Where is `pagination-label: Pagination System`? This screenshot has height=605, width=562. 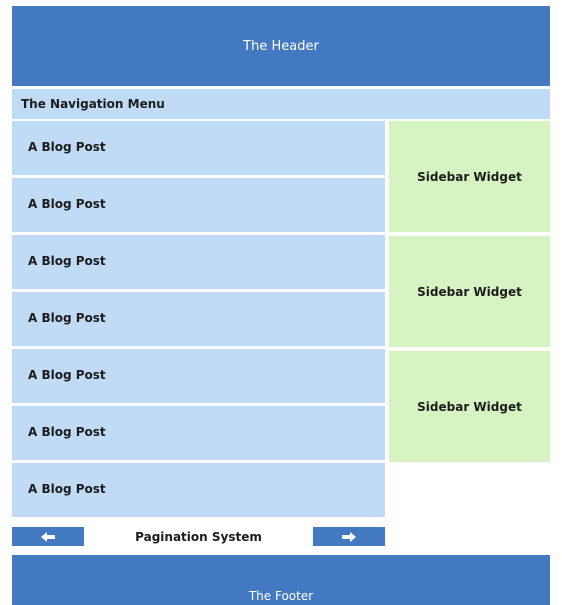 pagination-label: Pagination System is located at coordinates (198, 536).